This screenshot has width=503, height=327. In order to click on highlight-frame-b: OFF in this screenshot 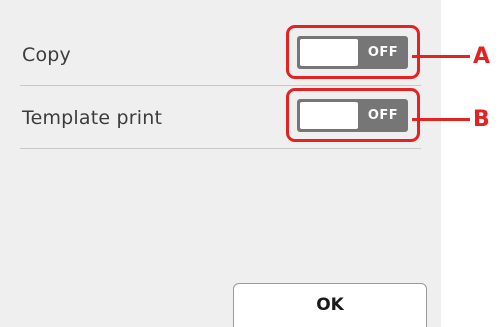, I will do `click(353, 115)`.